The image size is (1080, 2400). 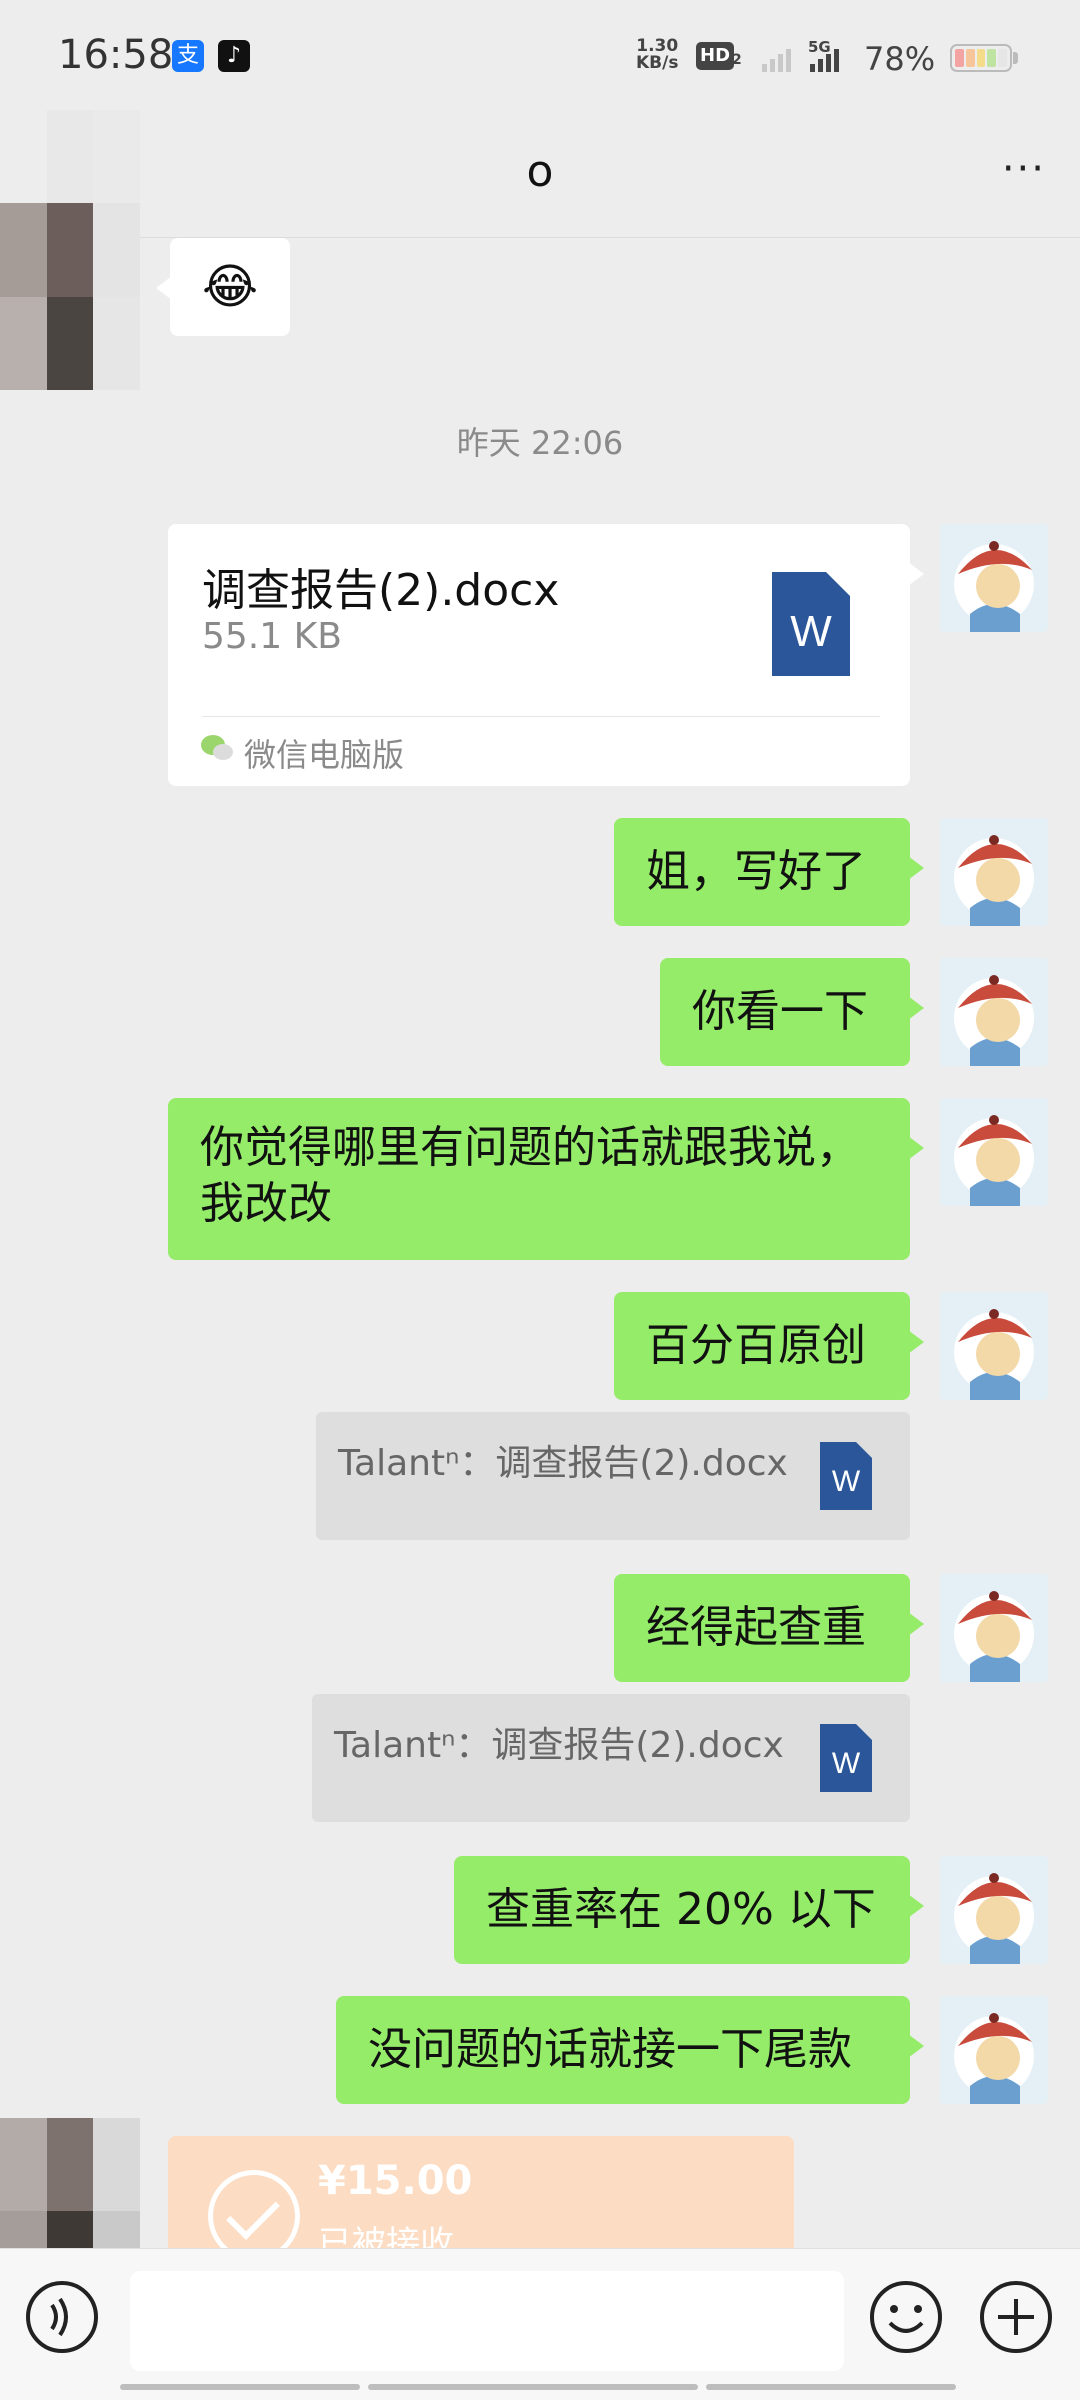 What do you see at coordinates (981, 58) in the screenshot?
I see `battery-icon` at bounding box center [981, 58].